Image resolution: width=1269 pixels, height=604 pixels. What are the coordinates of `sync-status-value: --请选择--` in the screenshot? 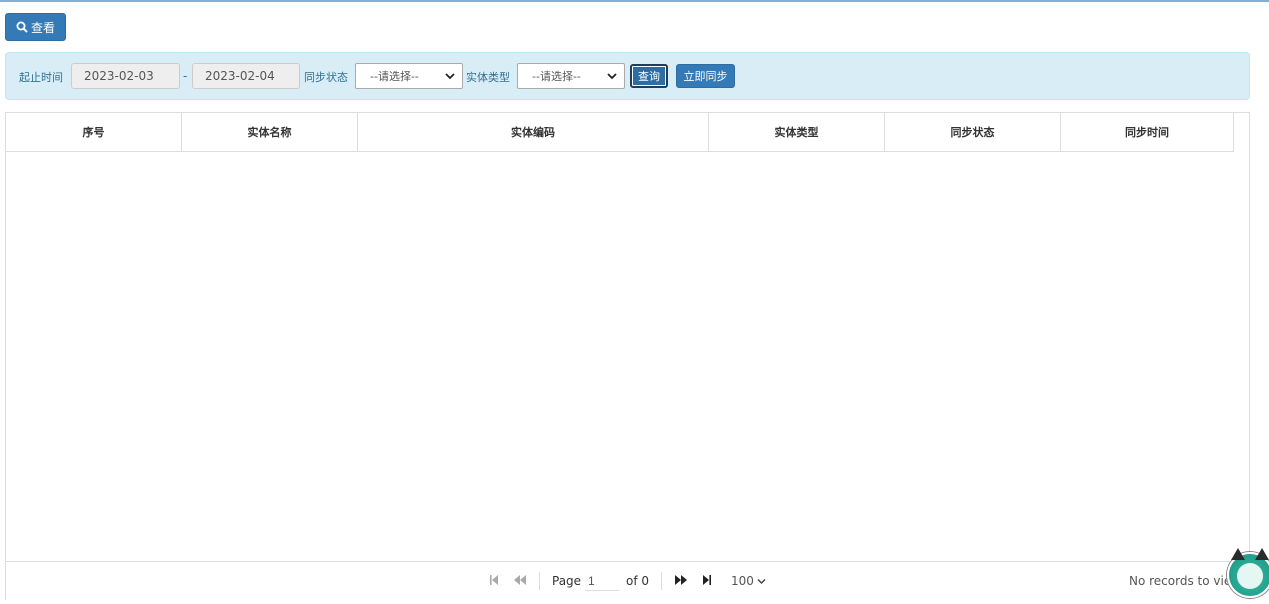 It's located at (394, 76).